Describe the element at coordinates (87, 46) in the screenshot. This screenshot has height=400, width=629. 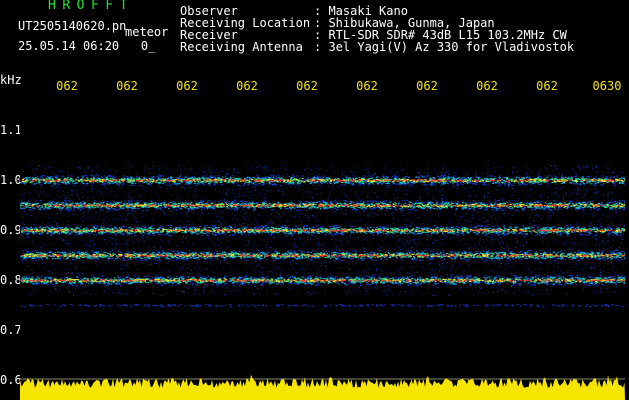
I see `timestamp: 25.05.14 06:20 0_` at that location.